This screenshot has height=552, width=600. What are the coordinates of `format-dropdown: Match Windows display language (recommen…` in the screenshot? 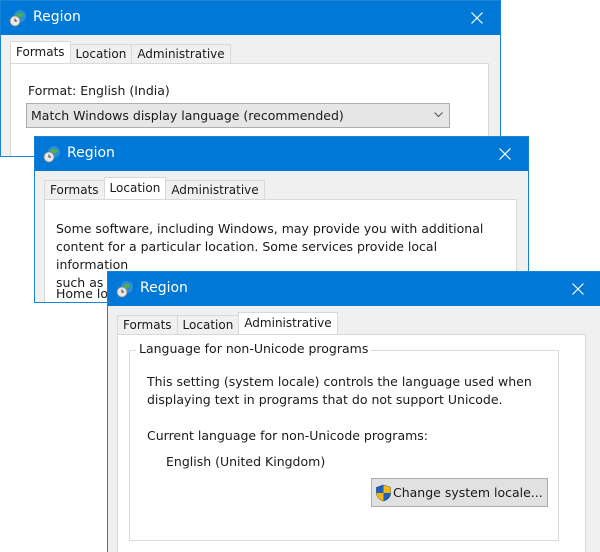 It's located at (238, 115).